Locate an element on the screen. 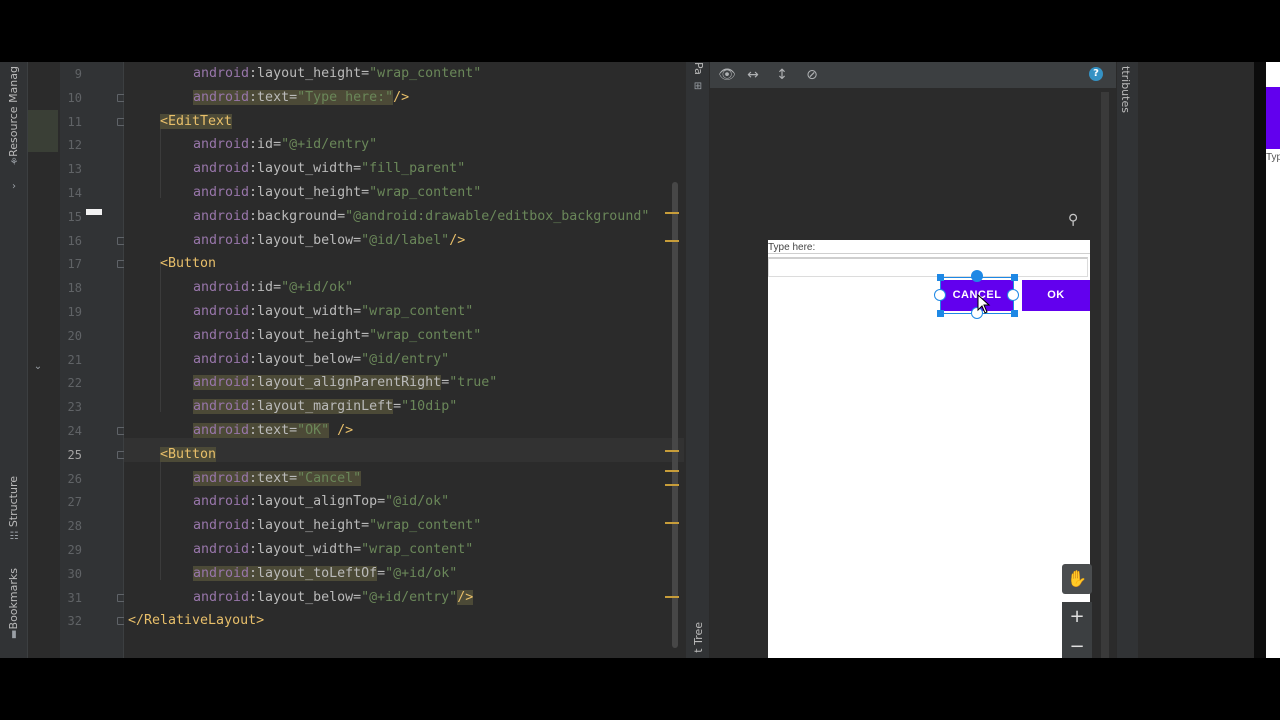  line-number: 26 is located at coordinates (74, 478).